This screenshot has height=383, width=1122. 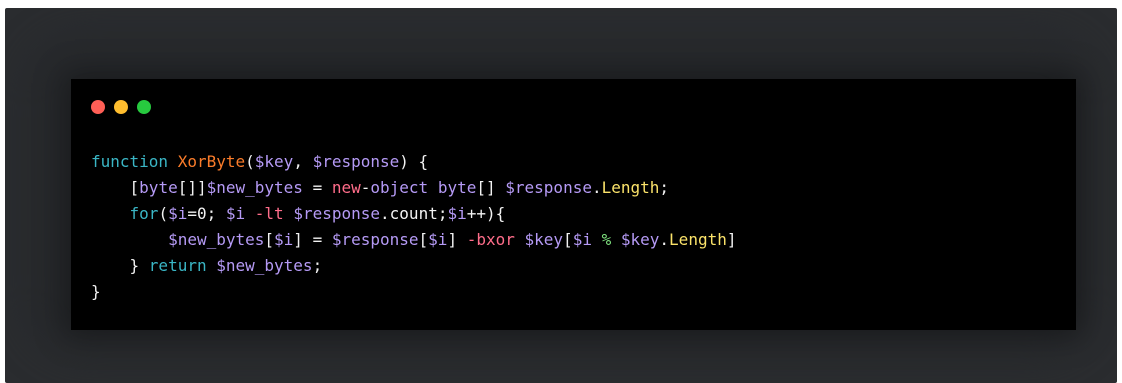 What do you see at coordinates (211, 161) in the screenshot?
I see `code-token: XorByte` at bounding box center [211, 161].